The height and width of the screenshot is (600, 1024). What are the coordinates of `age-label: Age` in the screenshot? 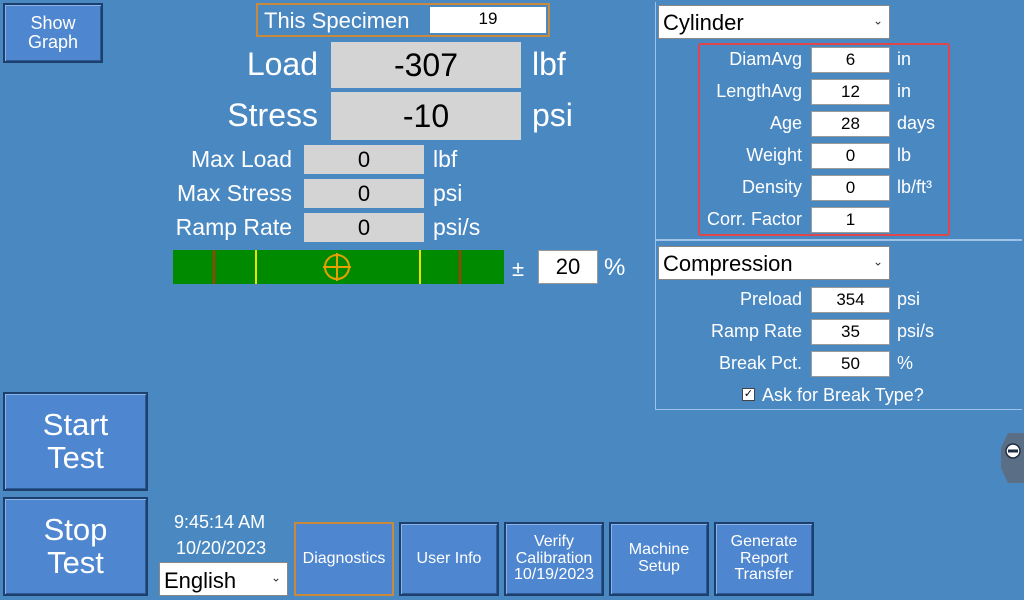 It's located at (785, 123).